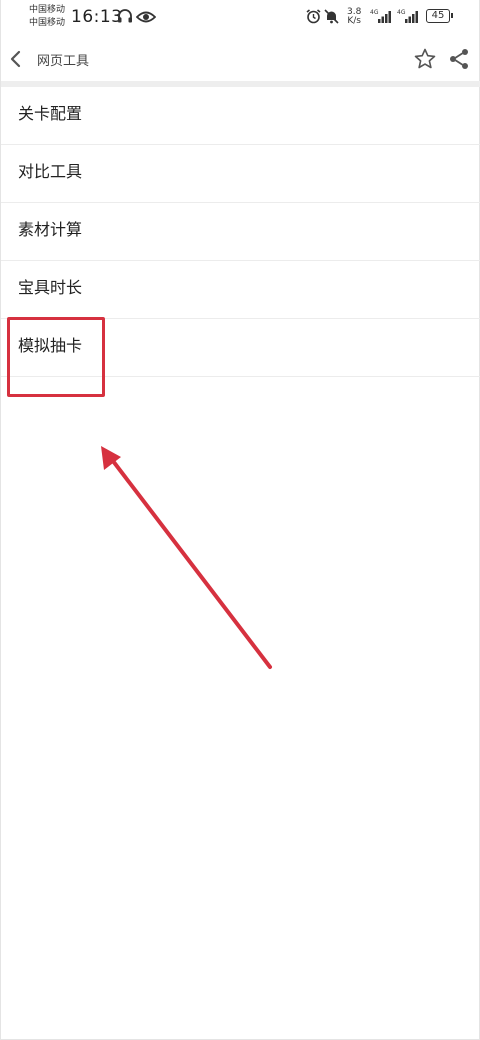 This screenshot has width=480, height=1040. Describe the element at coordinates (47, 10) in the screenshot. I see `carrier-1: 中国移动` at that location.